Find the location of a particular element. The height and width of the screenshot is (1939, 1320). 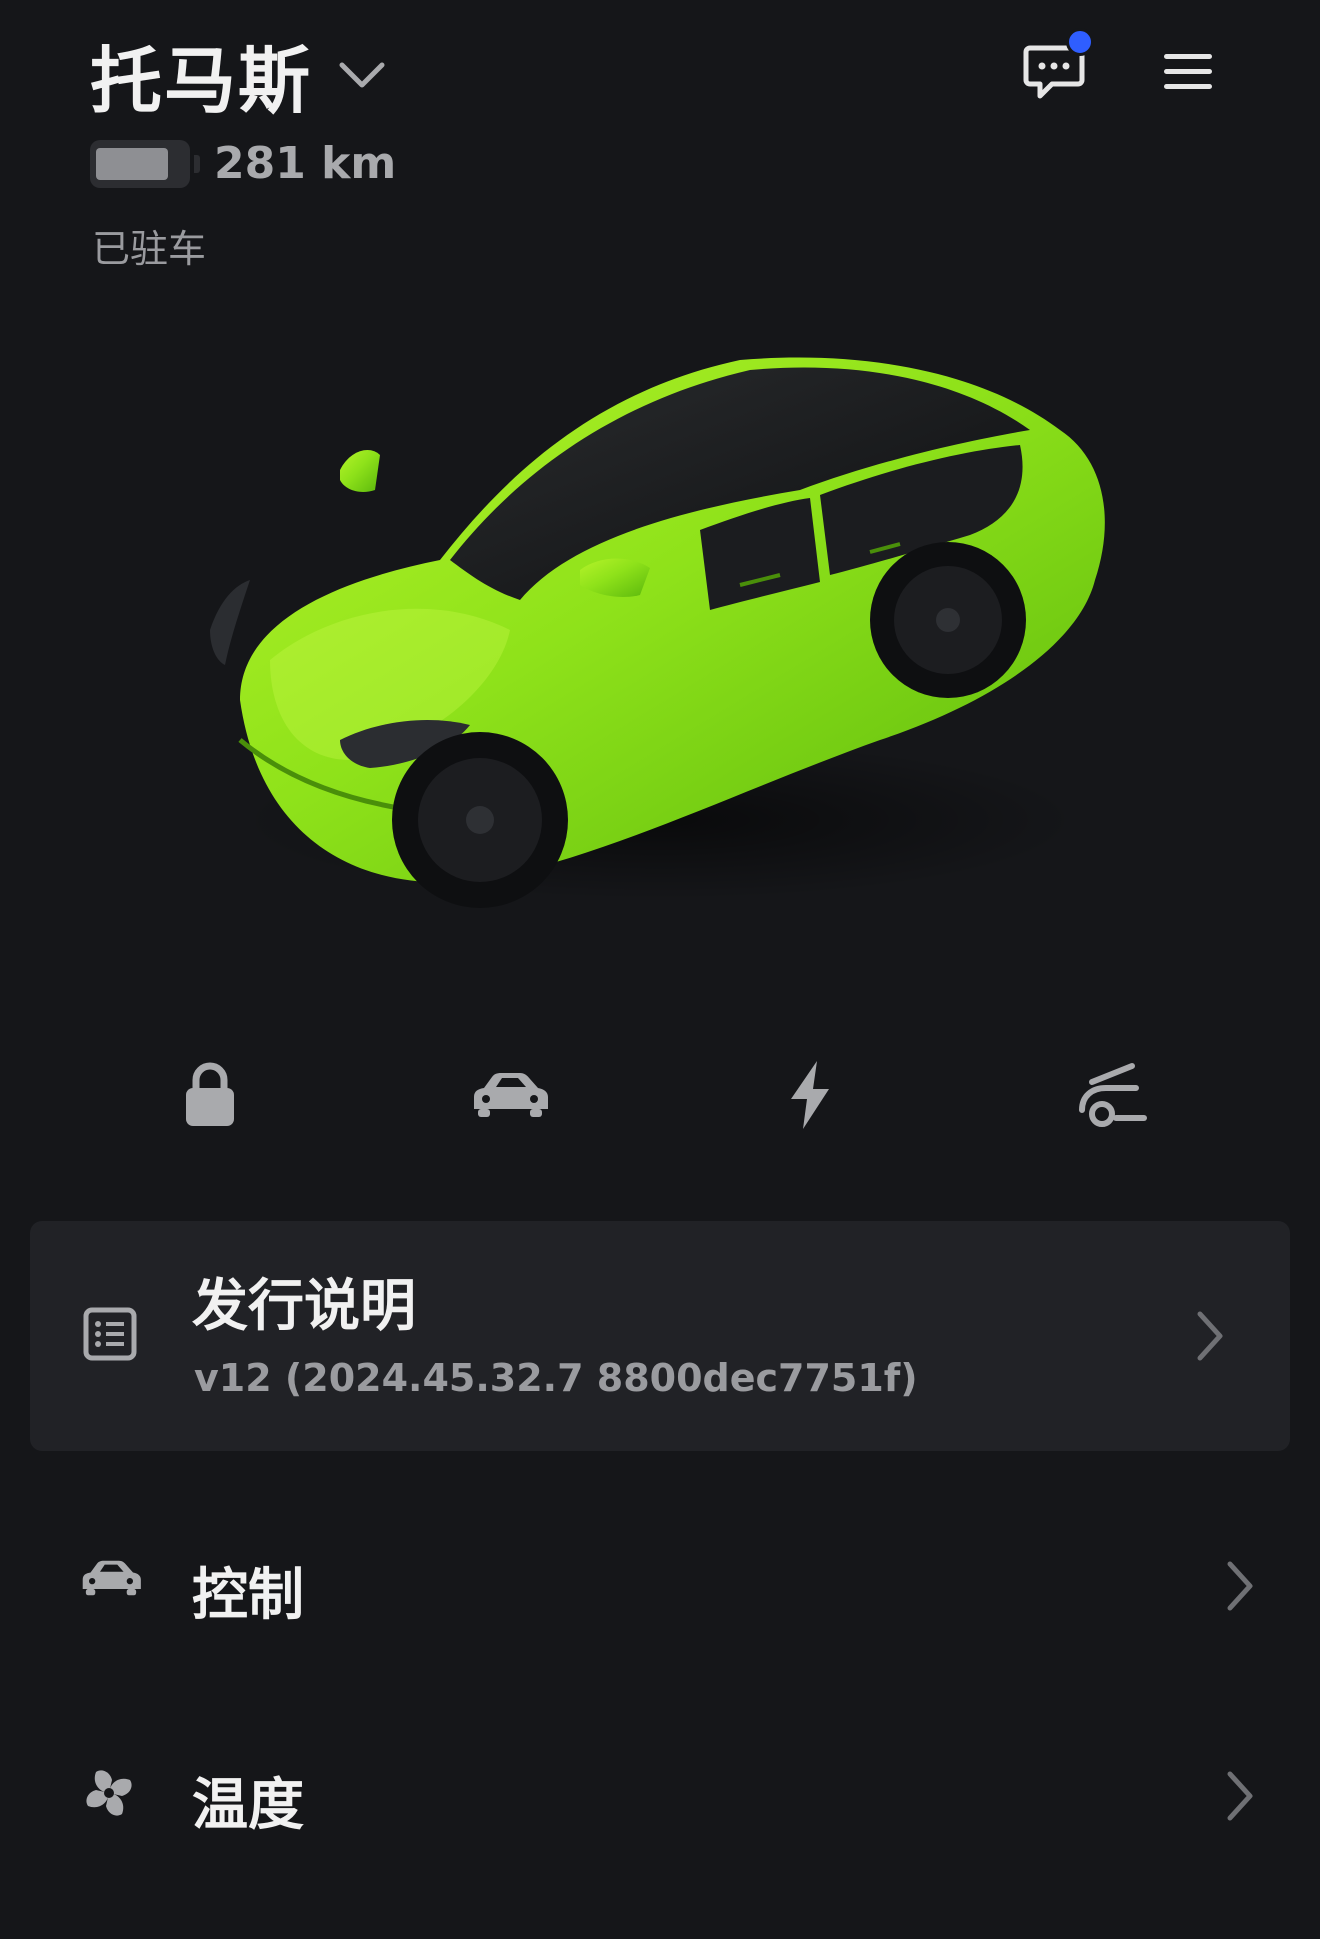

menu-label-climate: 温度 is located at coordinates (248, 1805).